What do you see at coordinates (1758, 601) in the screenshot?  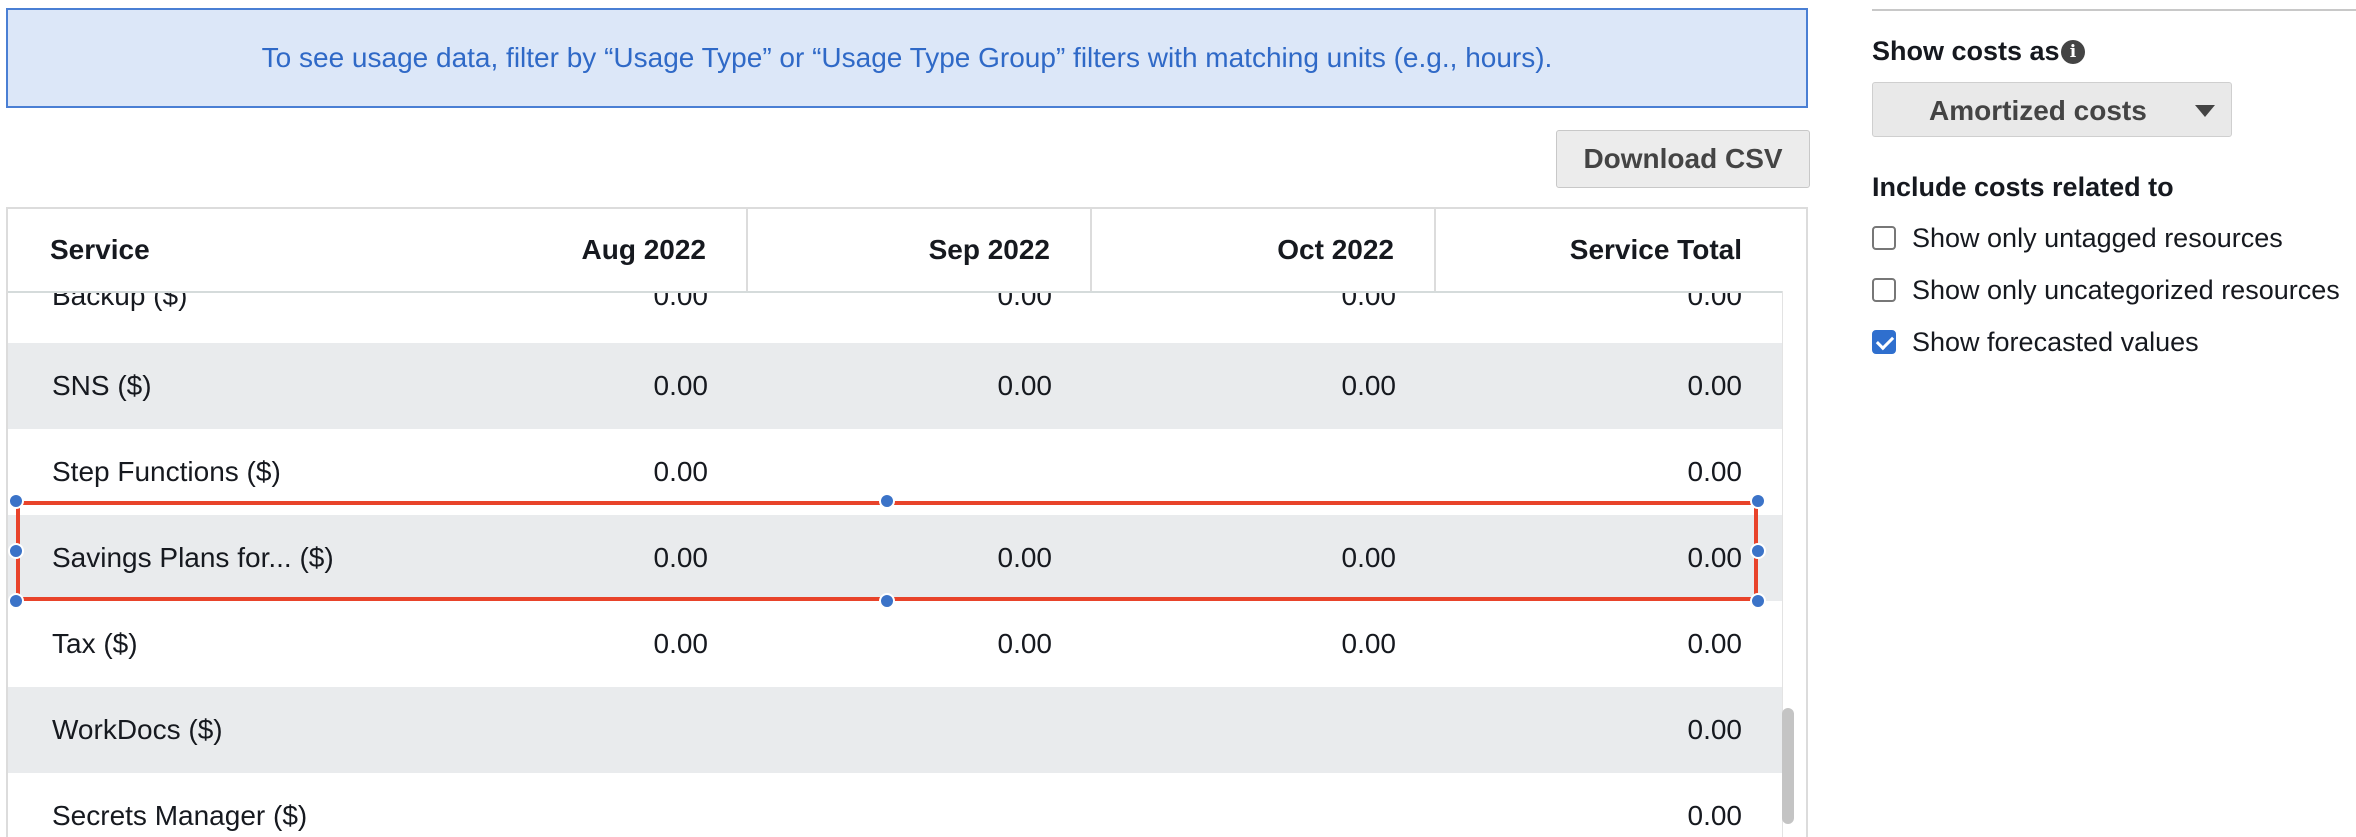 I see `selection-handle-bottom-right` at bounding box center [1758, 601].